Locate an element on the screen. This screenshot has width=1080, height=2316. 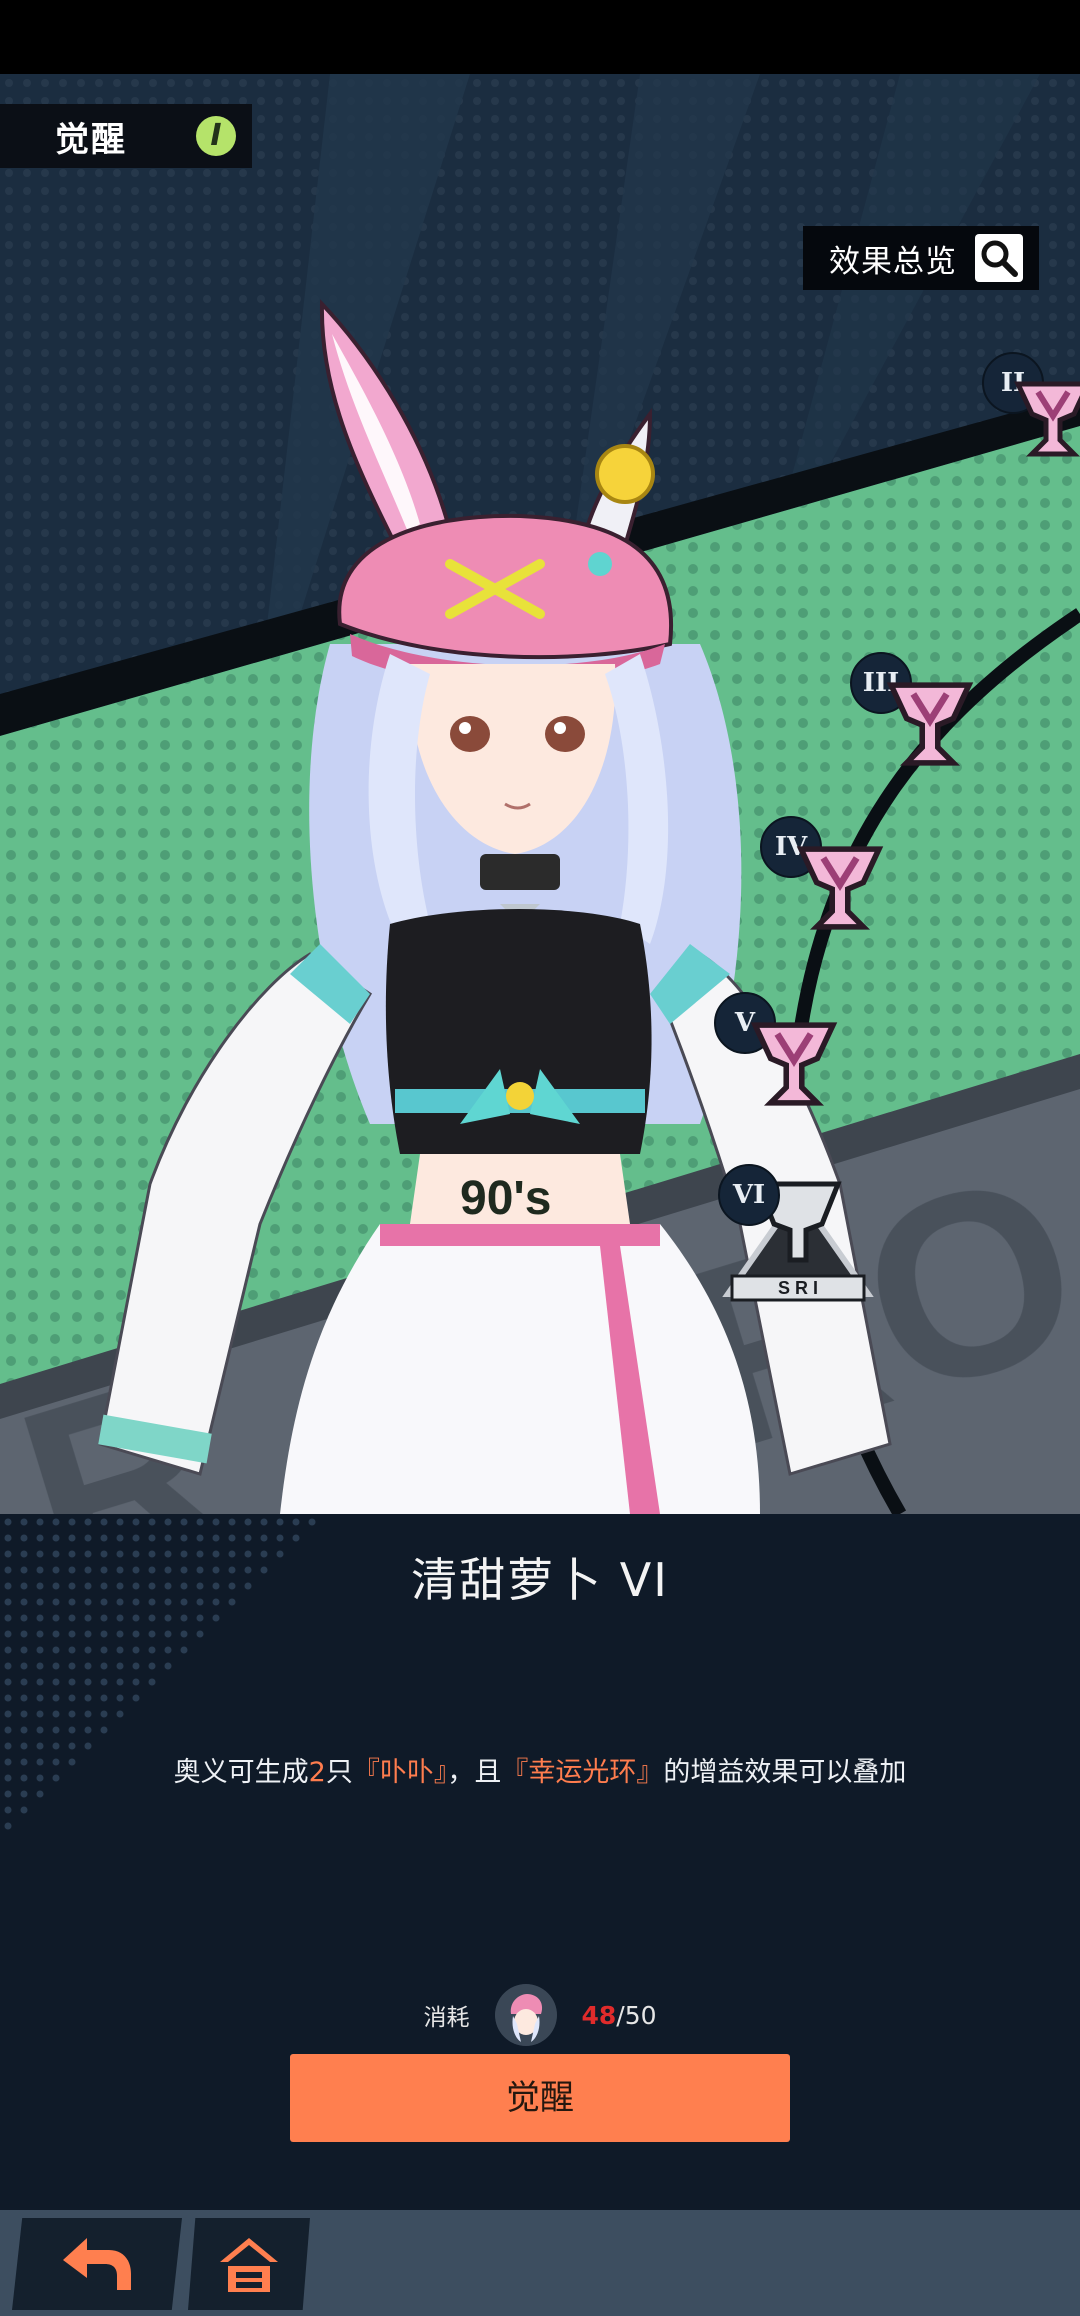
skill-description: 奥义可生成2只『卟卟』，且『幸运光环』的增益效果可以叠加 is located at coordinates (540, 1769).